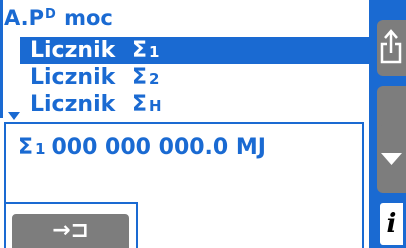 Image resolution: width=406 pixels, height=248 pixels. I want to click on page-title: A.PD moc, so click(58, 16).